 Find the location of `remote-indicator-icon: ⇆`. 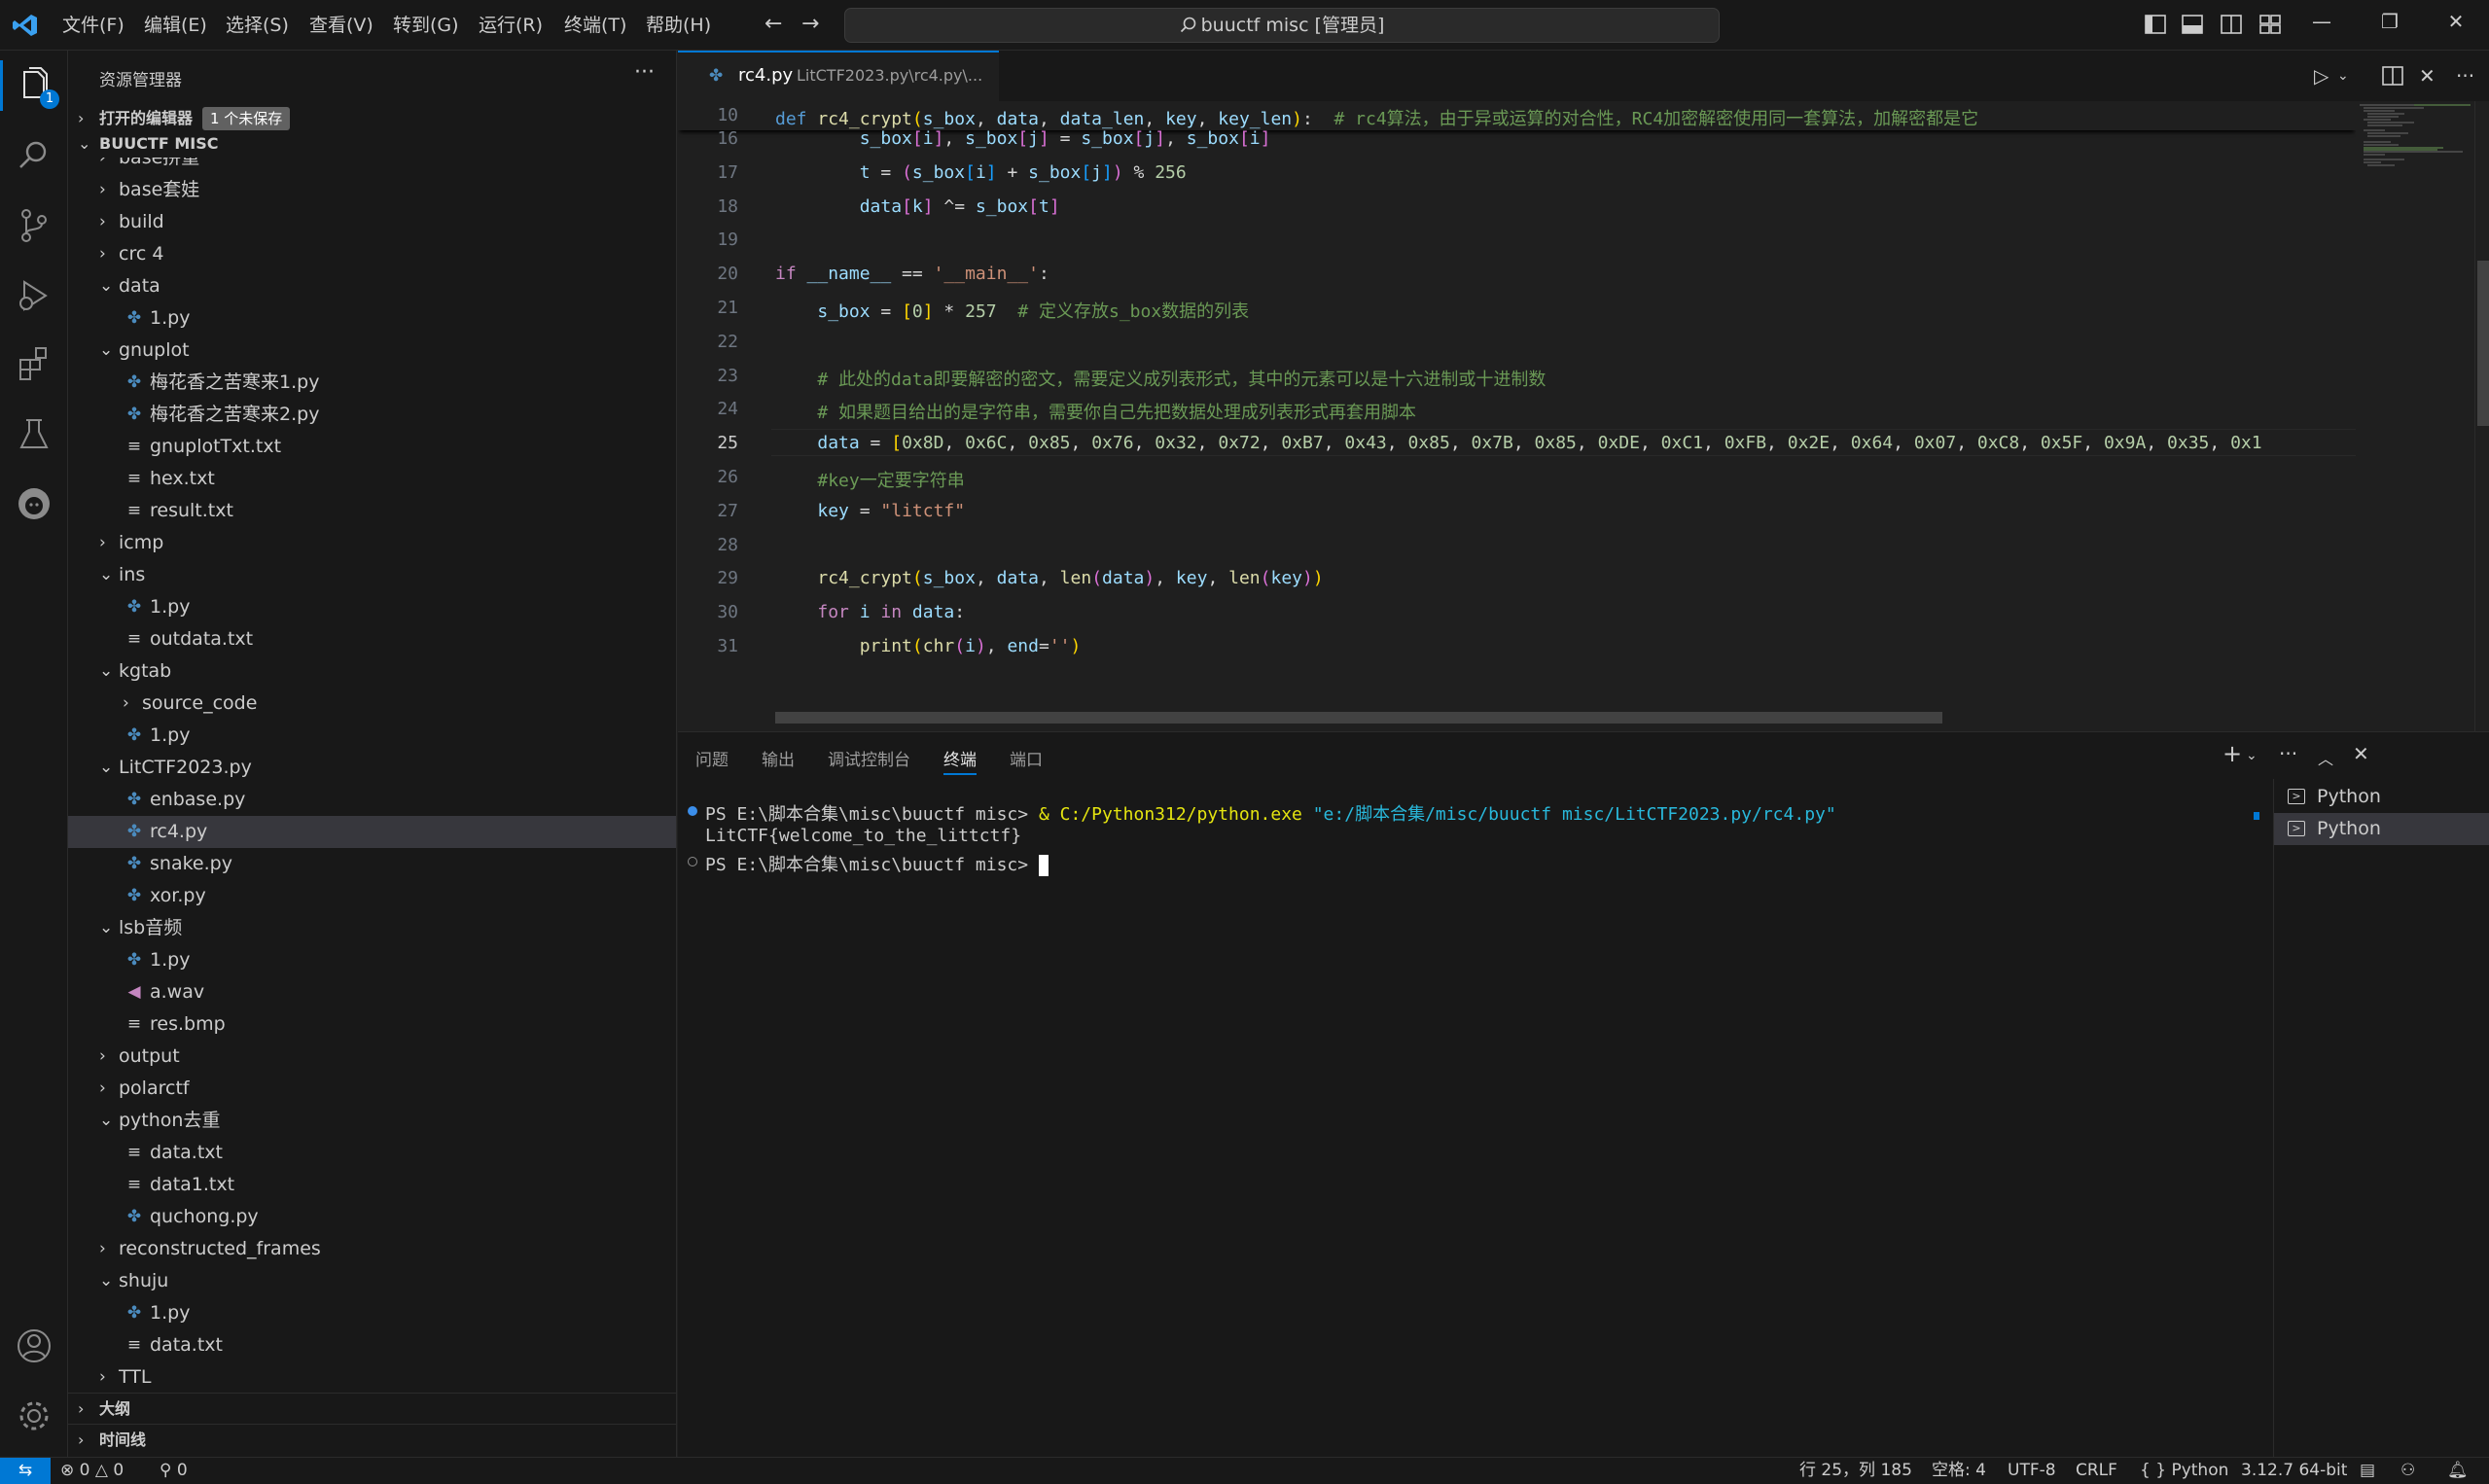

remote-indicator-icon: ⇆ is located at coordinates (25, 1471).